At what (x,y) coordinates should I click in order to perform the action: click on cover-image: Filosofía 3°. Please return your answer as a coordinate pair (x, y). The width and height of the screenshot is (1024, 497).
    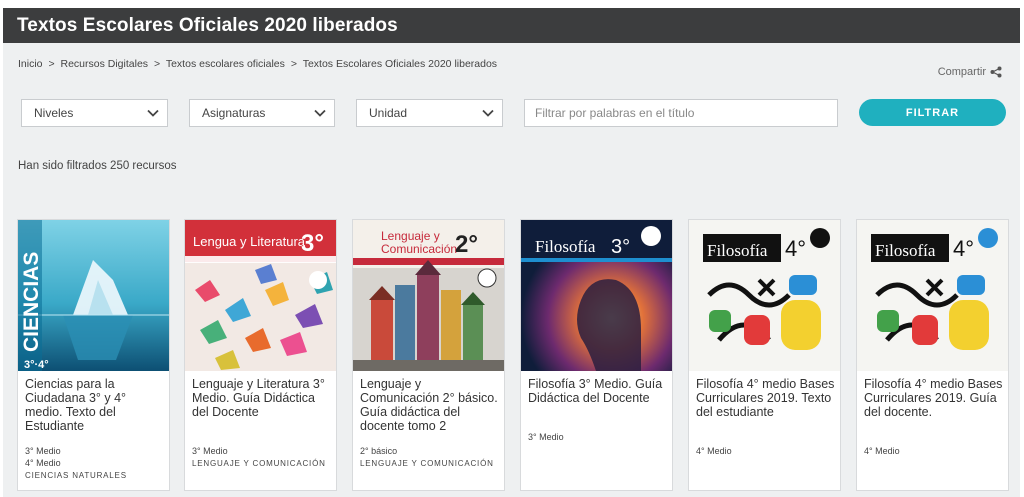
    Looking at the image, I should click on (596, 295).